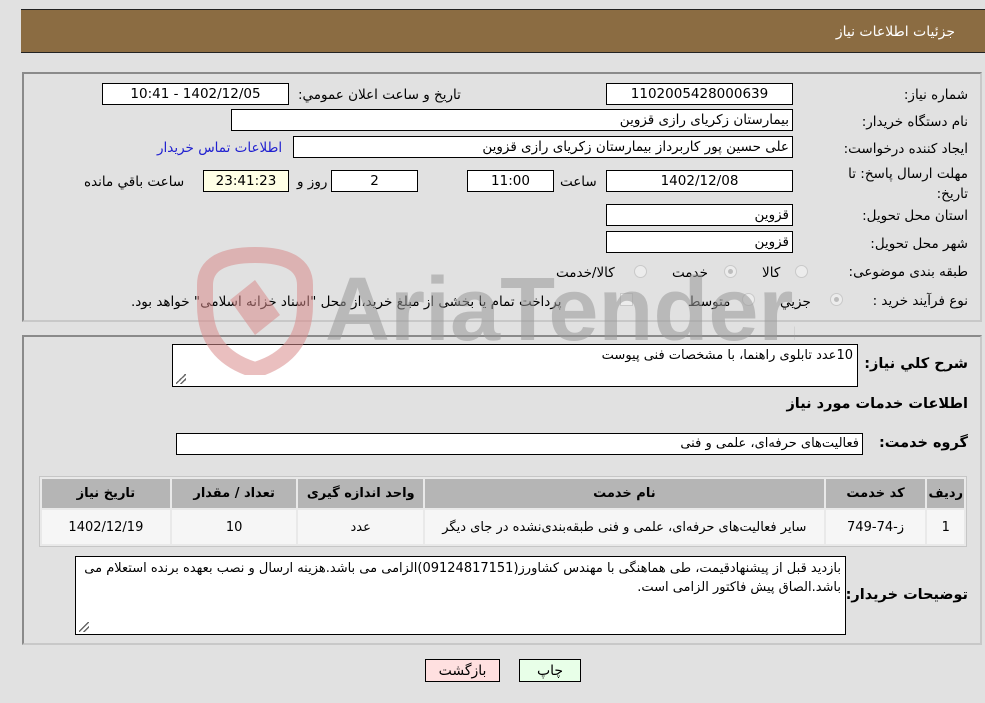 The width and height of the screenshot is (985, 703). I want to click on buyer-org-label: نام دستگاه خریدار:, so click(914, 122).